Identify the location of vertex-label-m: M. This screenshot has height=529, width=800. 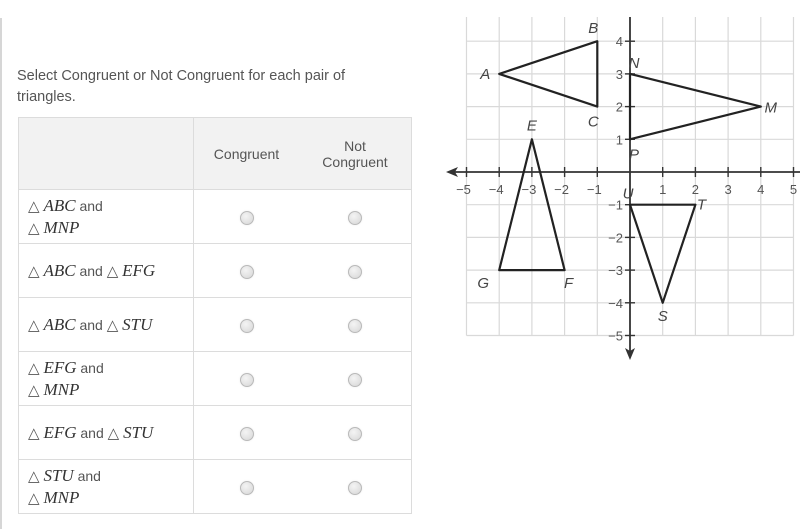
(771, 108).